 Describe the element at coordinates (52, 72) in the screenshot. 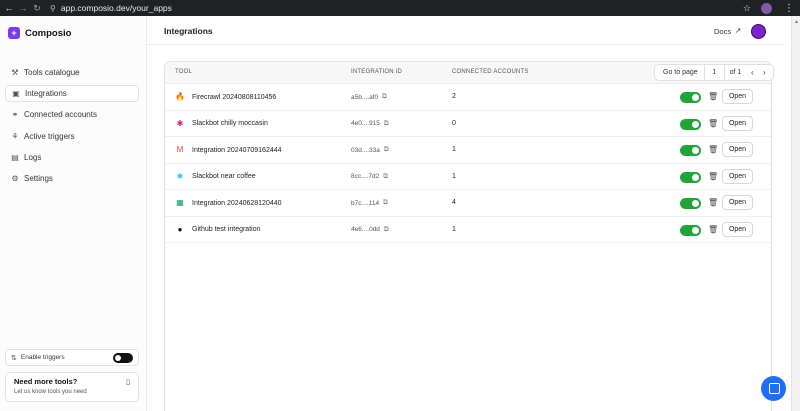

I see `sidebar-item-label: Tools catalogue` at that location.